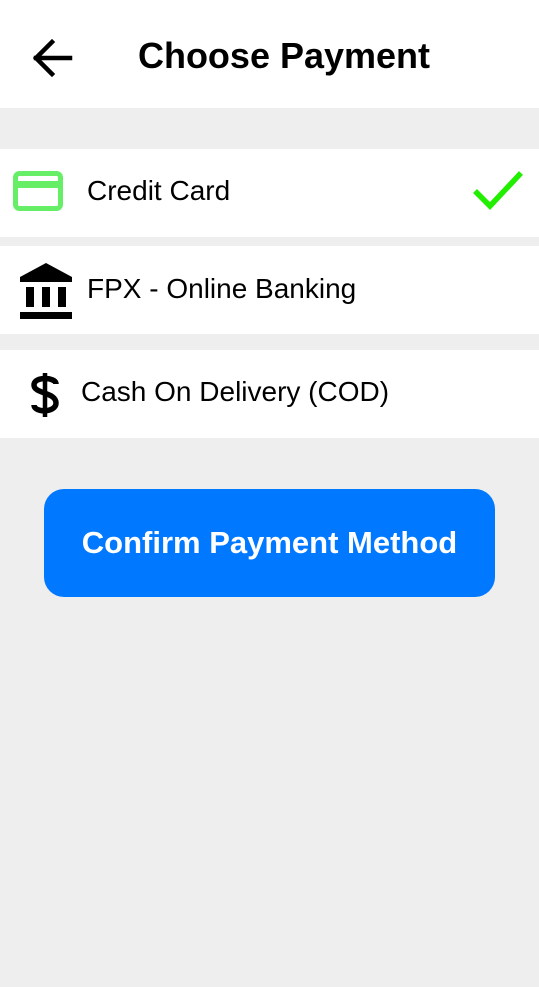 Image resolution: width=539 pixels, height=987 pixels. Describe the element at coordinates (269, 193) in the screenshot. I see `payment-option-credit-card: Credit Card` at that location.